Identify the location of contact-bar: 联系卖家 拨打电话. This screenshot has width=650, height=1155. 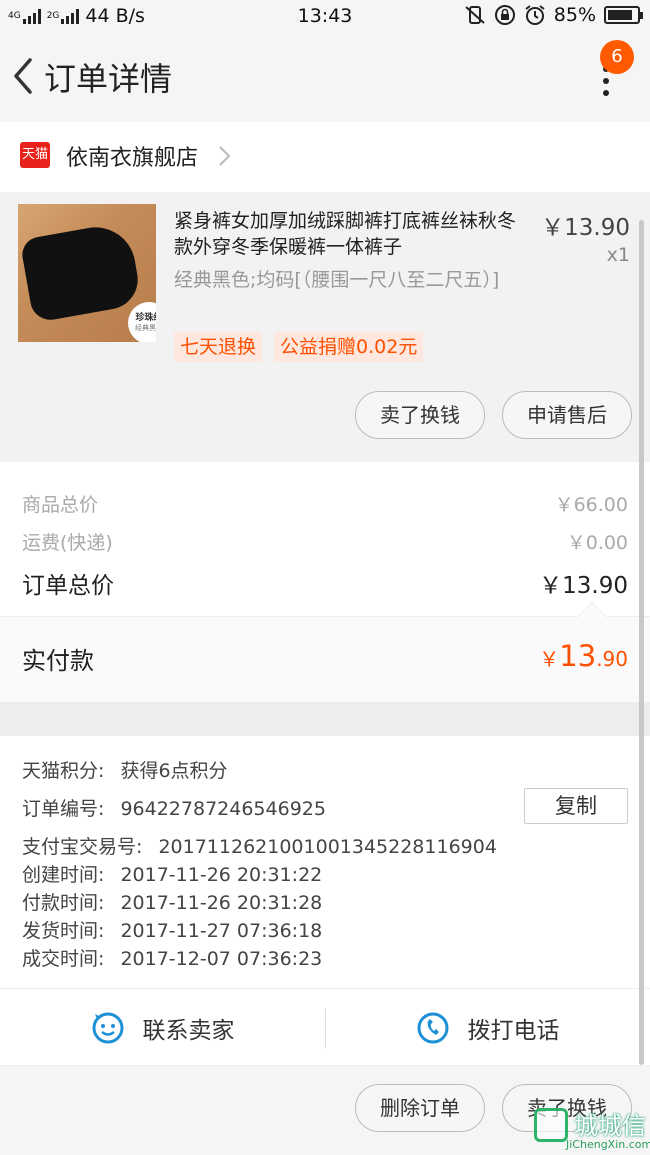
(325, 1027).